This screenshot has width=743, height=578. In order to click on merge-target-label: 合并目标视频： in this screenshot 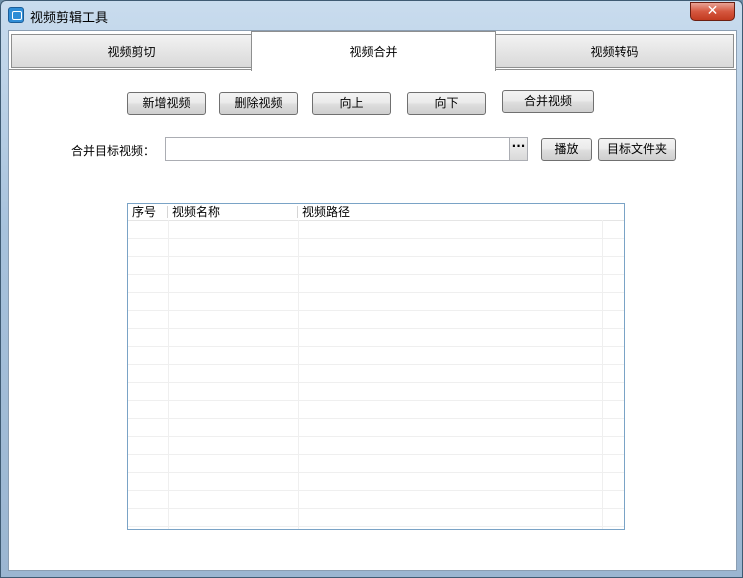, I will do `click(113, 151)`.